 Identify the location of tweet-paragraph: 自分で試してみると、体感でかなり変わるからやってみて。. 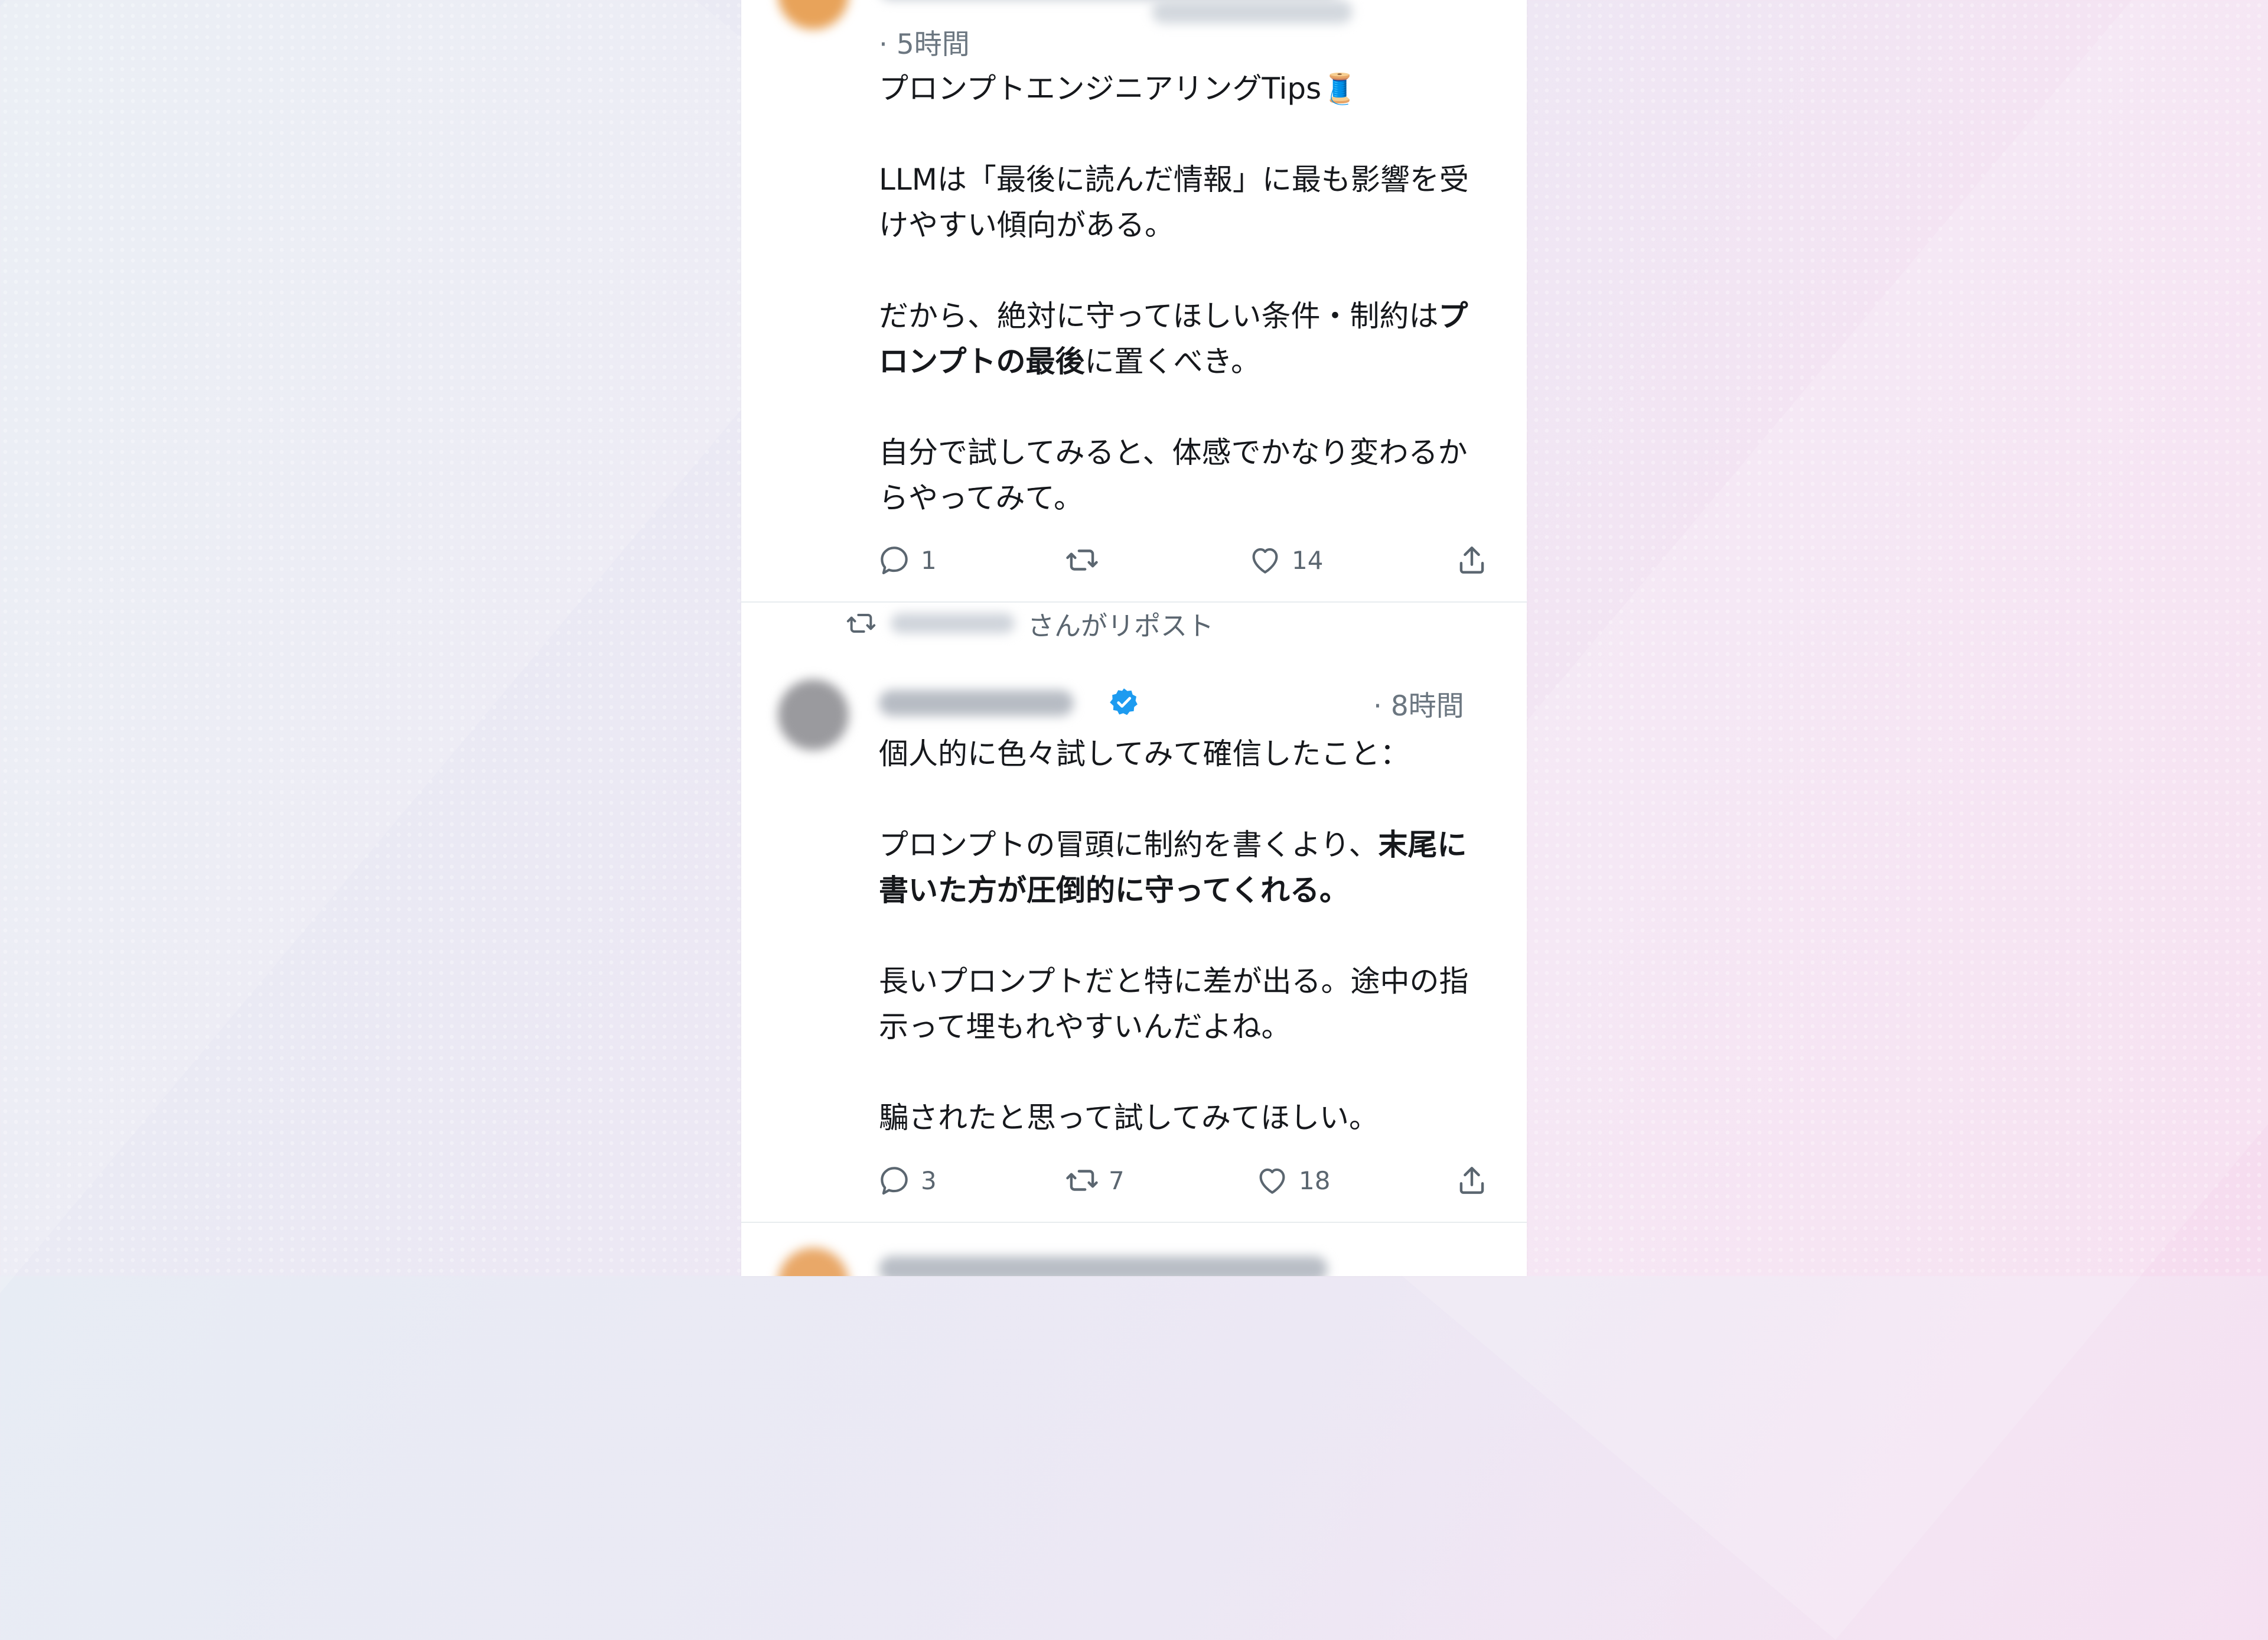
(1186, 476).